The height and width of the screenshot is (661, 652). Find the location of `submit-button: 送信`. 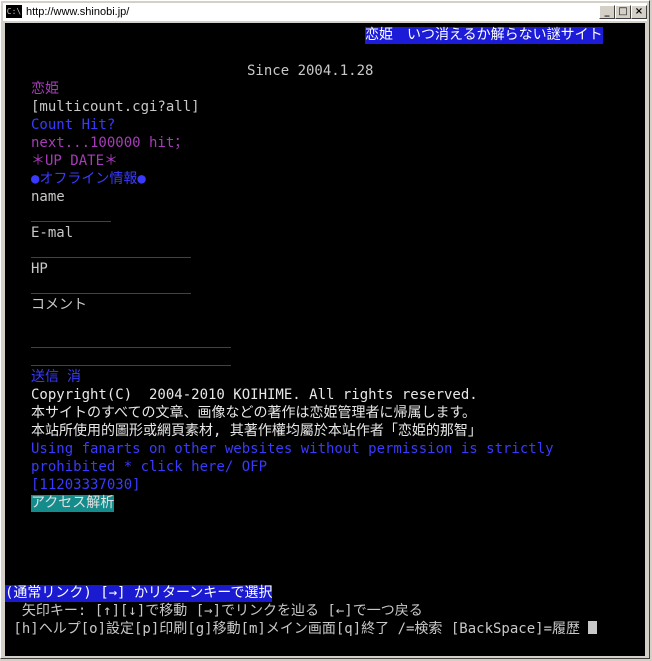

submit-button: 送信 is located at coordinates (45, 377).